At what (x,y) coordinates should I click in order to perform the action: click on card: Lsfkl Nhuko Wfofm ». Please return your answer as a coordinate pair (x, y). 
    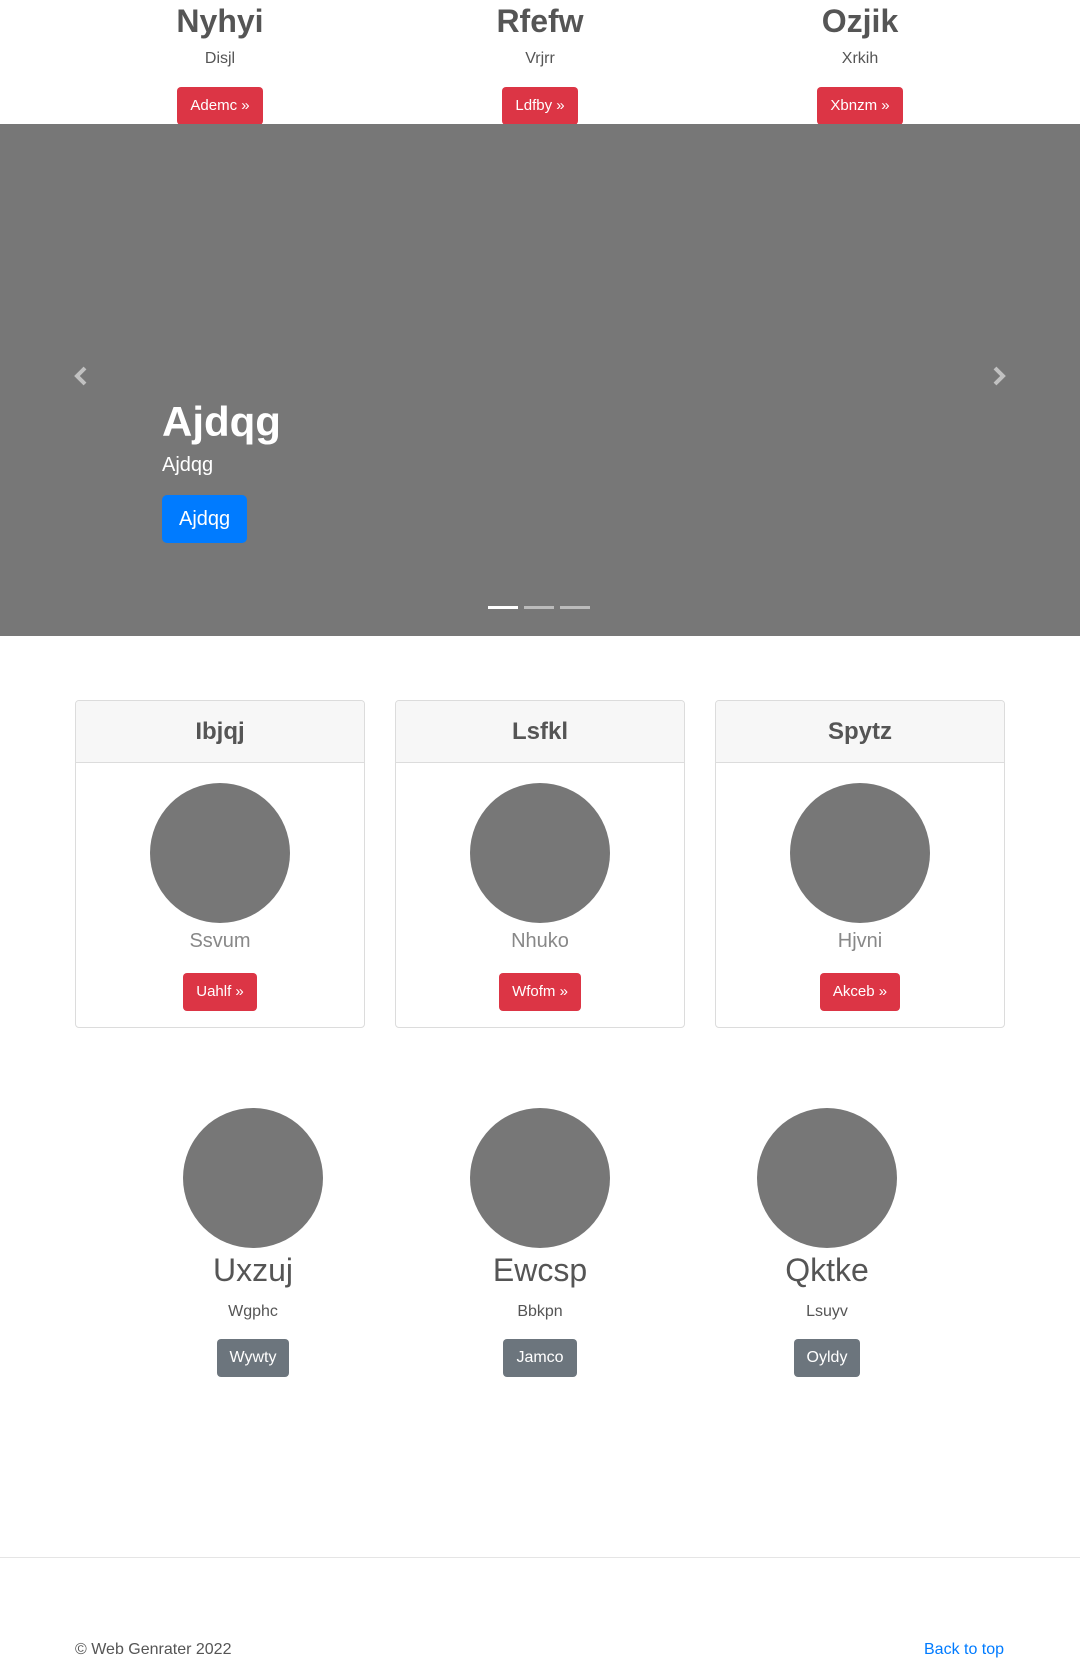
    Looking at the image, I should click on (540, 864).